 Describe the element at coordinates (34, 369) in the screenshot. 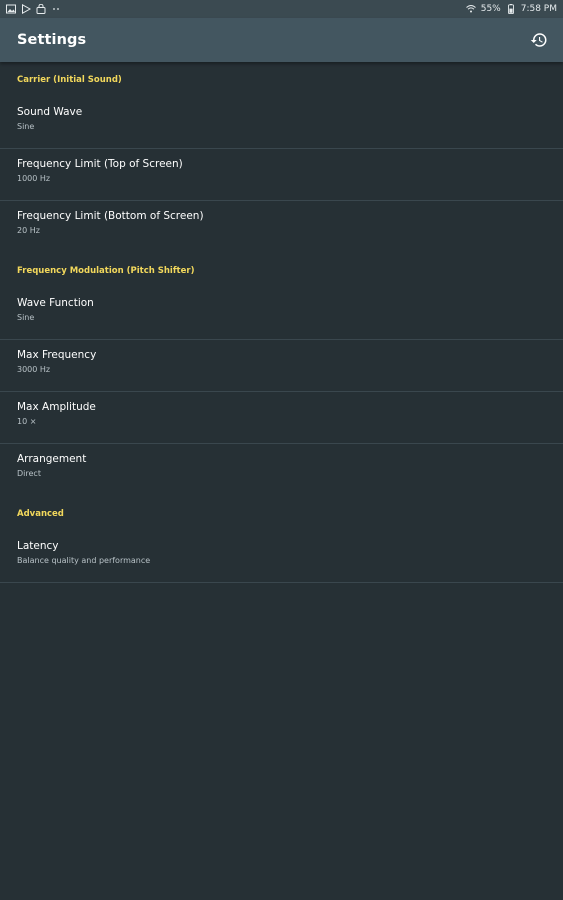

I see `pref-summary: 3000 Hz` at that location.